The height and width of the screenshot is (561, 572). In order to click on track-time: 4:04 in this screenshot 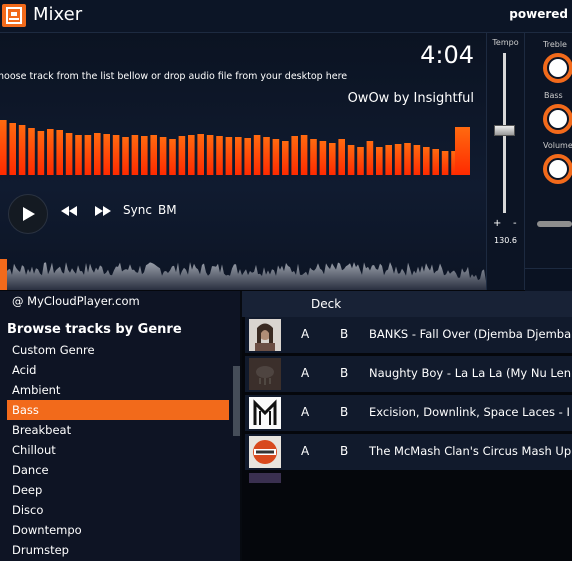, I will do `click(447, 55)`.